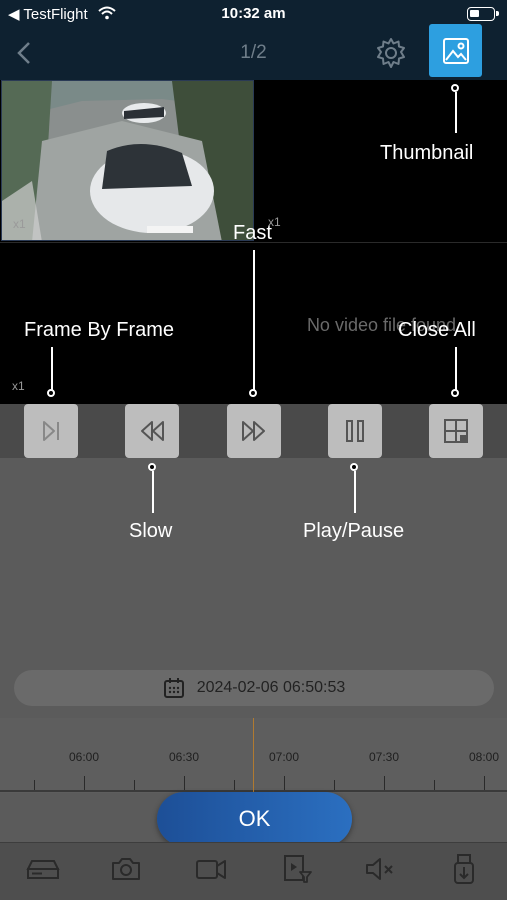 This screenshot has height=900, width=507. What do you see at coordinates (19, 224) in the screenshot?
I see `cell1-scale-label: x1` at bounding box center [19, 224].